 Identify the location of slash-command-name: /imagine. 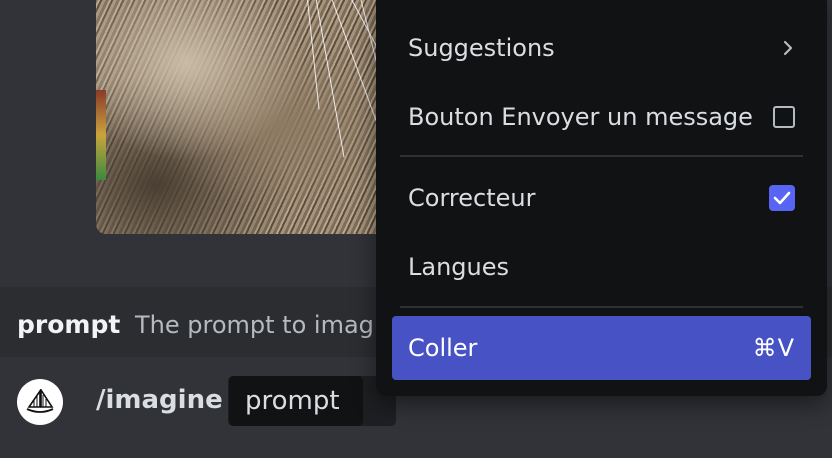
(159, 400).